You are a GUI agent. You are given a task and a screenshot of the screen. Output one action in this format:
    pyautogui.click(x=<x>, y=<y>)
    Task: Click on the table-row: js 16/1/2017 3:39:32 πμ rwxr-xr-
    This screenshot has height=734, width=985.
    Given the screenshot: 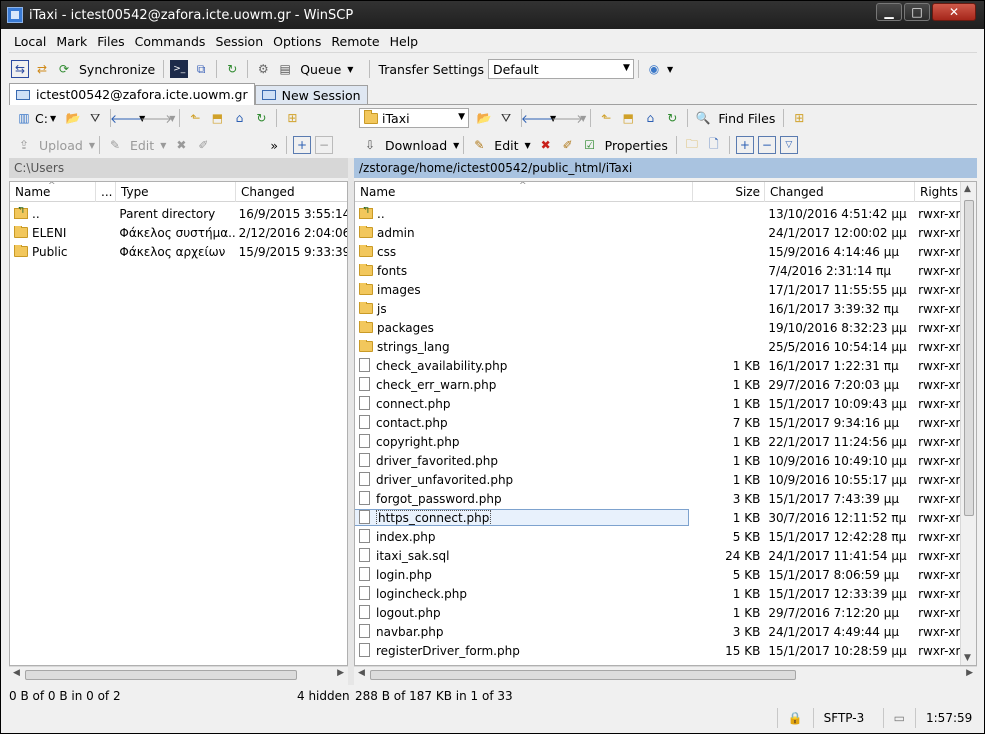 What is the action you would take?
    pyautogui.click(x=657, y=308)
    